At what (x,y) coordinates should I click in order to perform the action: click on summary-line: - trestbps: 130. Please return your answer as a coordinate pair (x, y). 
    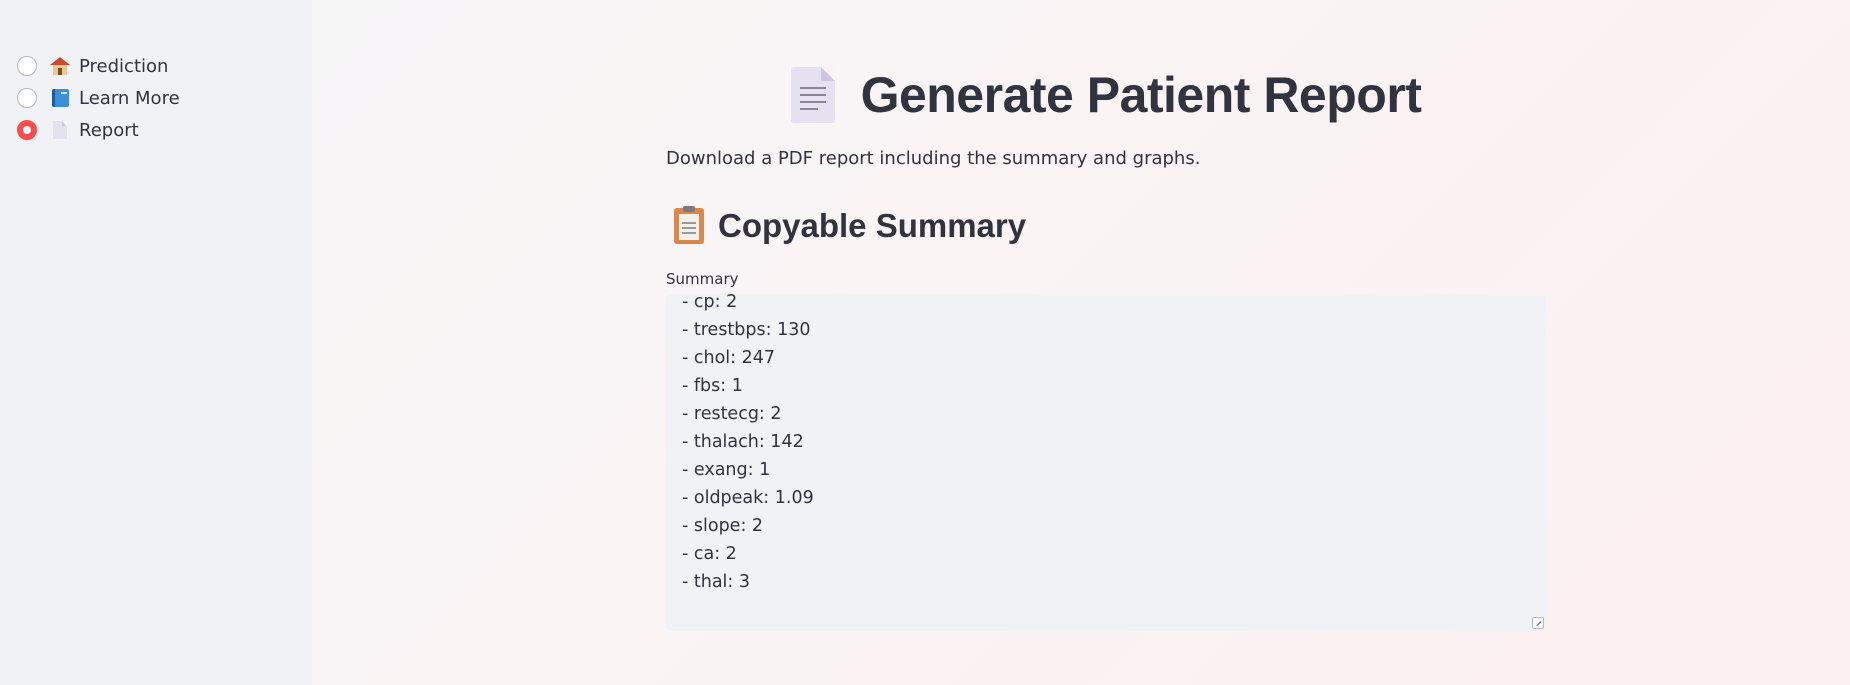
    Looking at the image, I should click on (746, 330).